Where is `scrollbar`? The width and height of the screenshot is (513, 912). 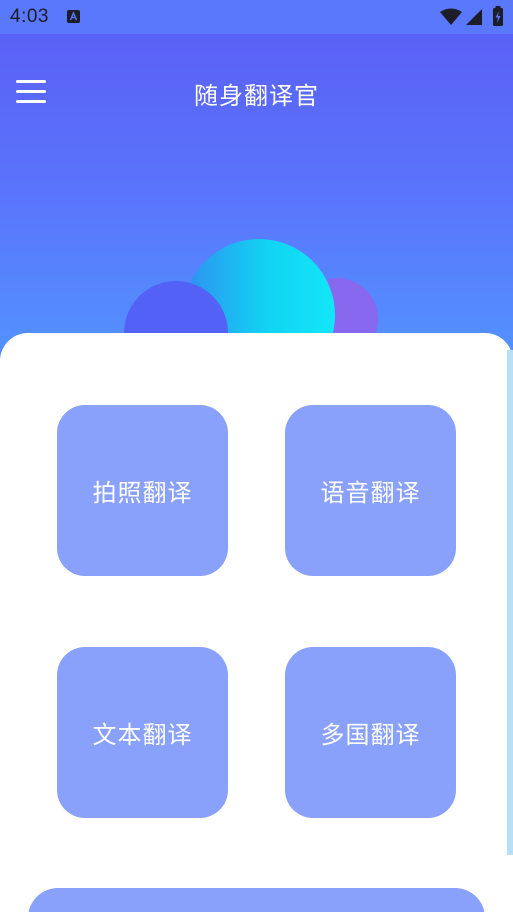 scrollbar is located at coordinates (510, 602).